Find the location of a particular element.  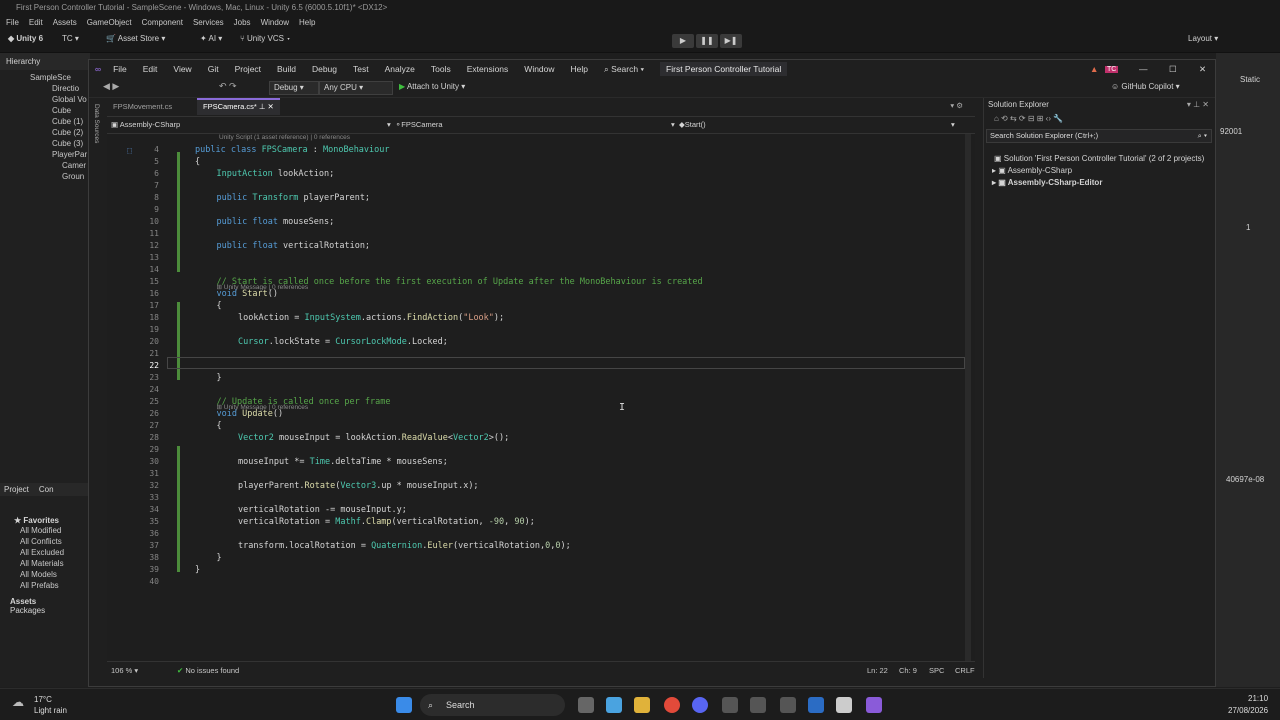

vs-menu-analyze: Analyze is located at coordinates (400, 69).